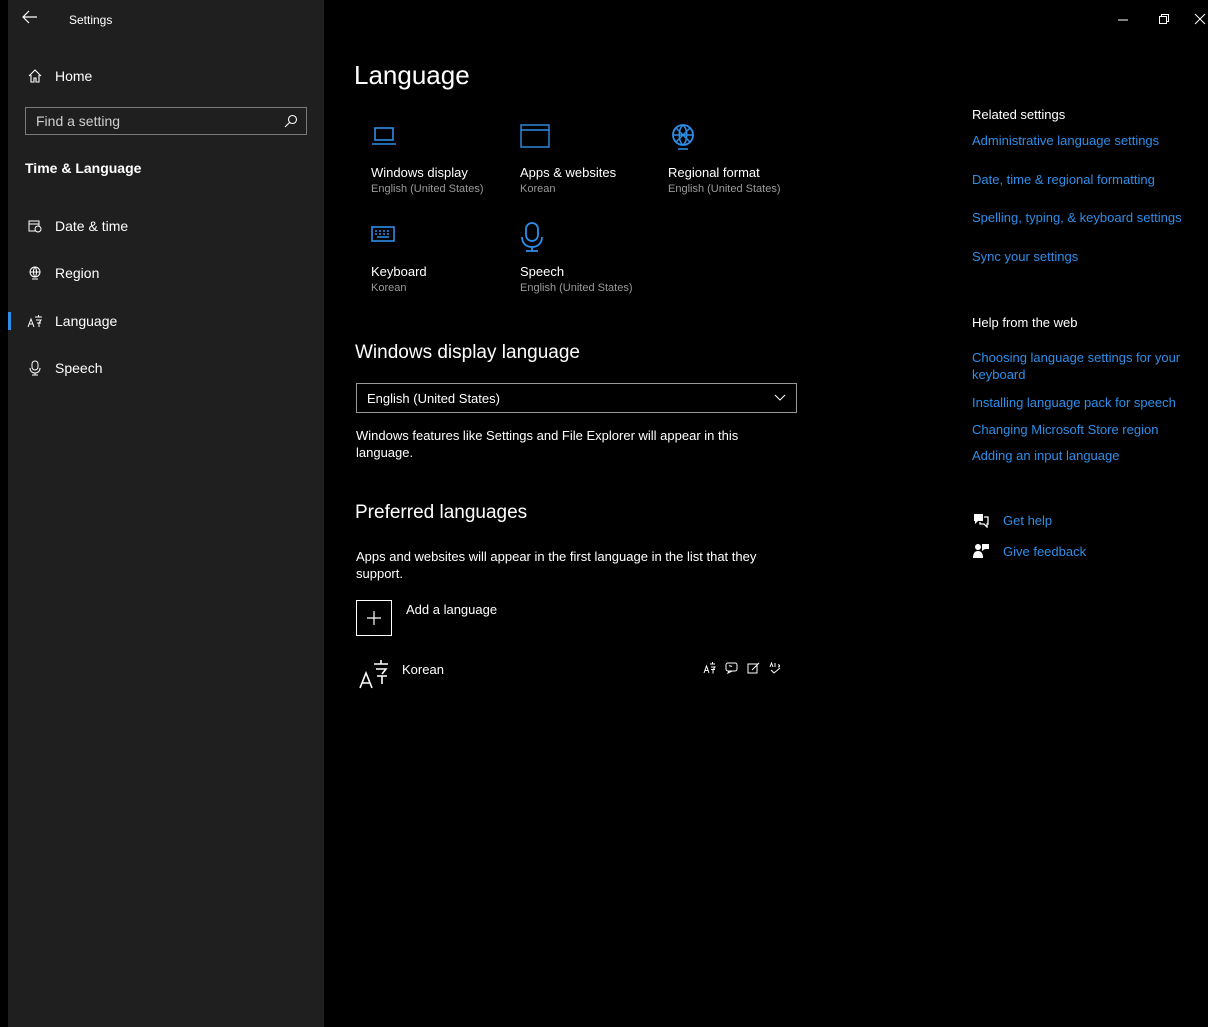 Image resolution: width=1208 pixels, height=1027 pixels. What do you see at coordinates (780, 397) in the screenshot?
I see `chevron-down-icon` at bounding box center [780, 397].